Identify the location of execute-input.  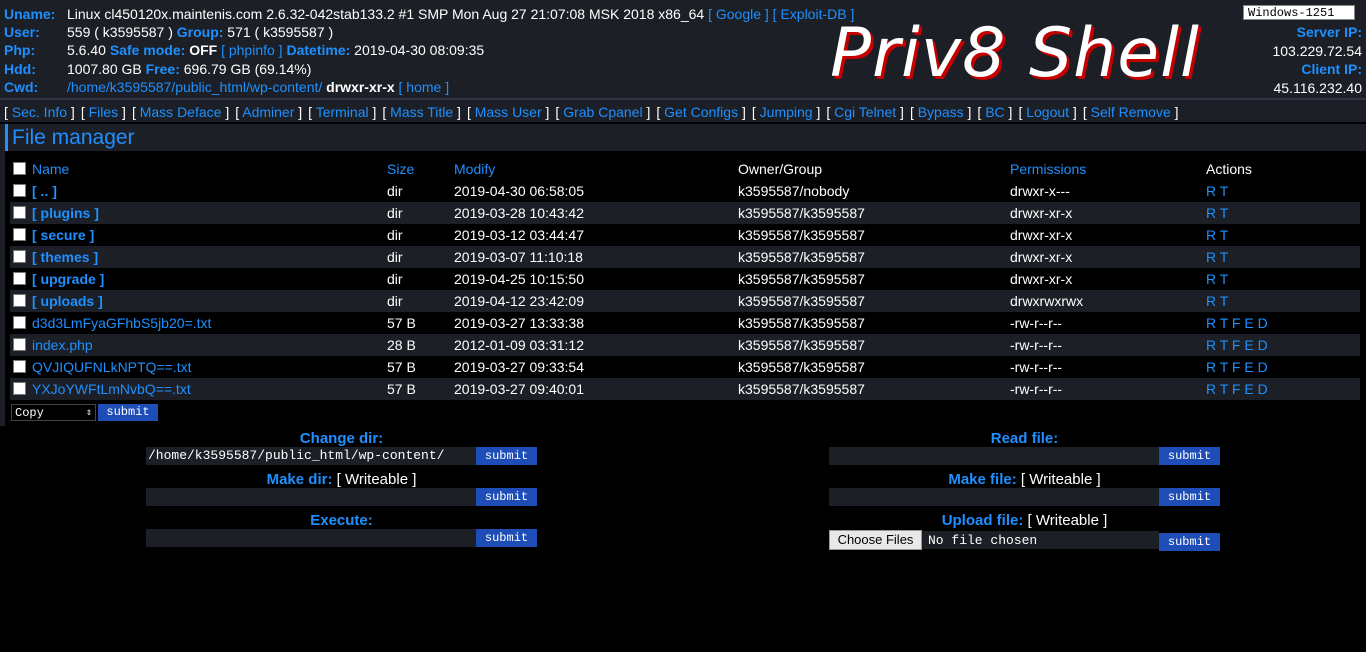
(311, 538).